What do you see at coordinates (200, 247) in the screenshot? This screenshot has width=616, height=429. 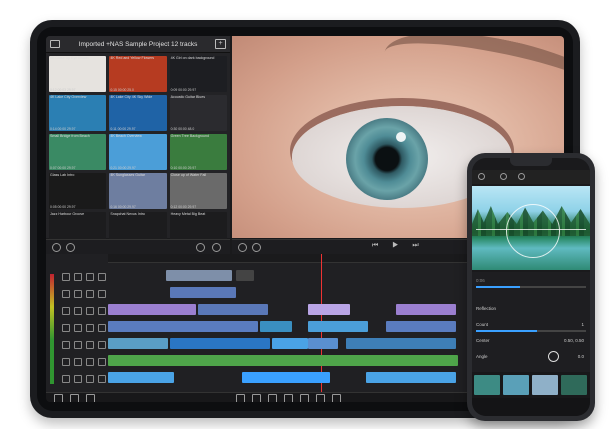 I see `search-icon` at bounding box center [200, 247].